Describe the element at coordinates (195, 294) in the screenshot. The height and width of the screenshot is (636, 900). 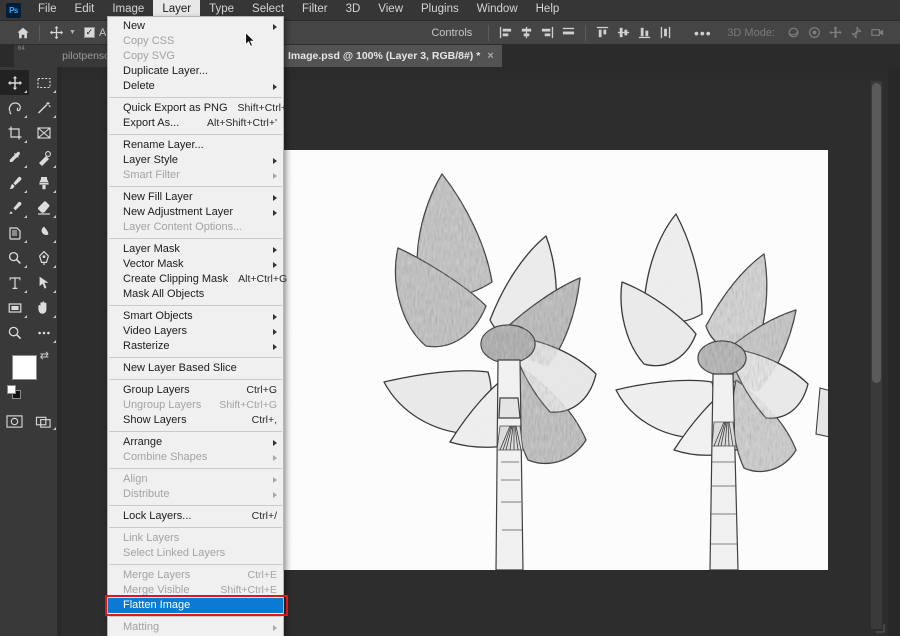
I see `menu-item-mask-all-objects: Mask All Objects` at that location.